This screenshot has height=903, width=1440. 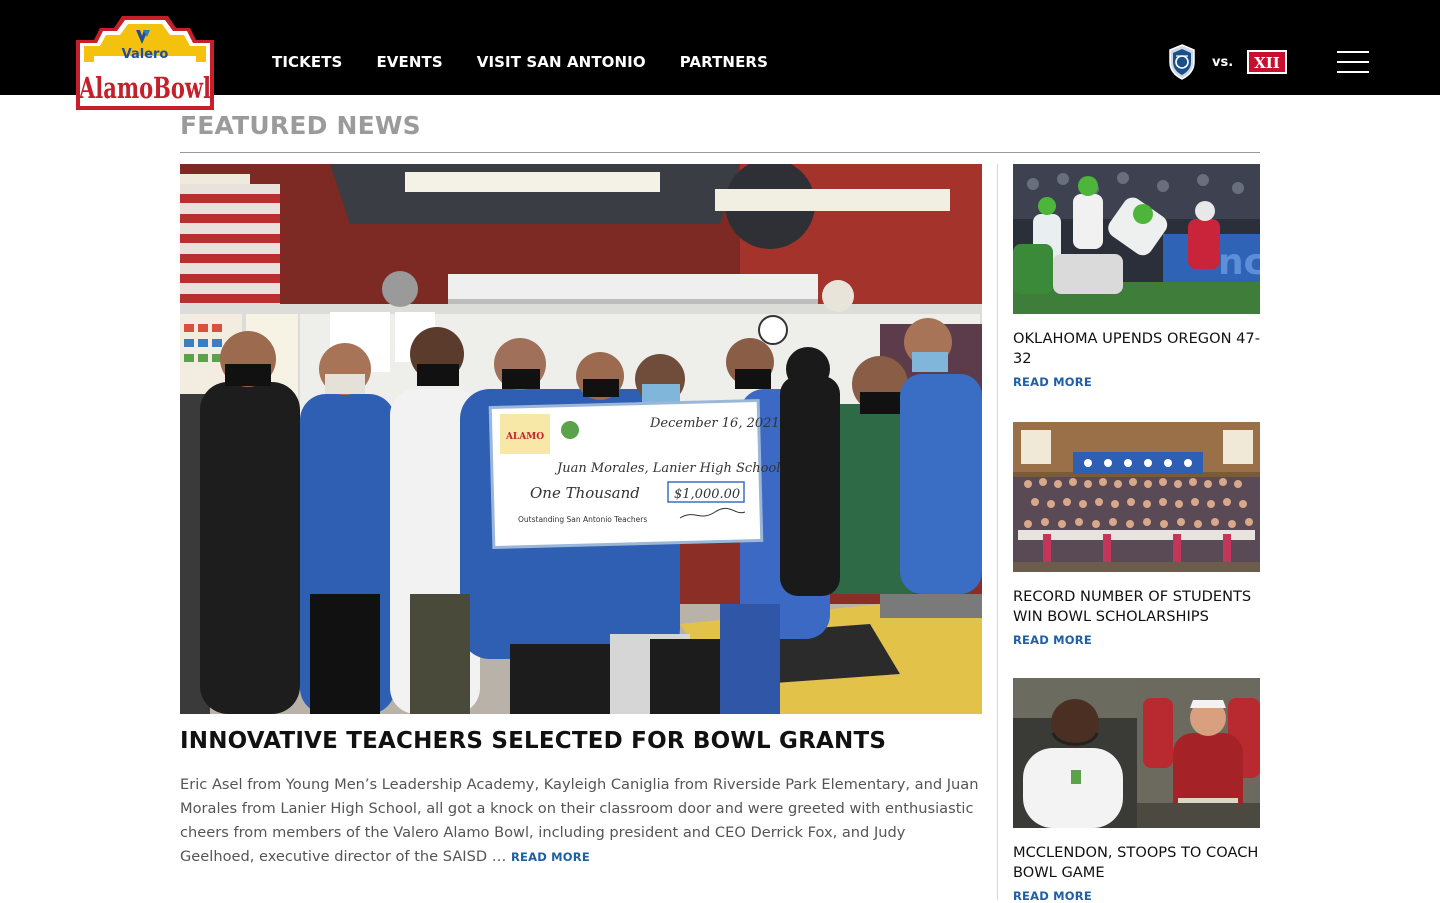 I want to click on vs-label: vs., so click(x=1223, y=62).